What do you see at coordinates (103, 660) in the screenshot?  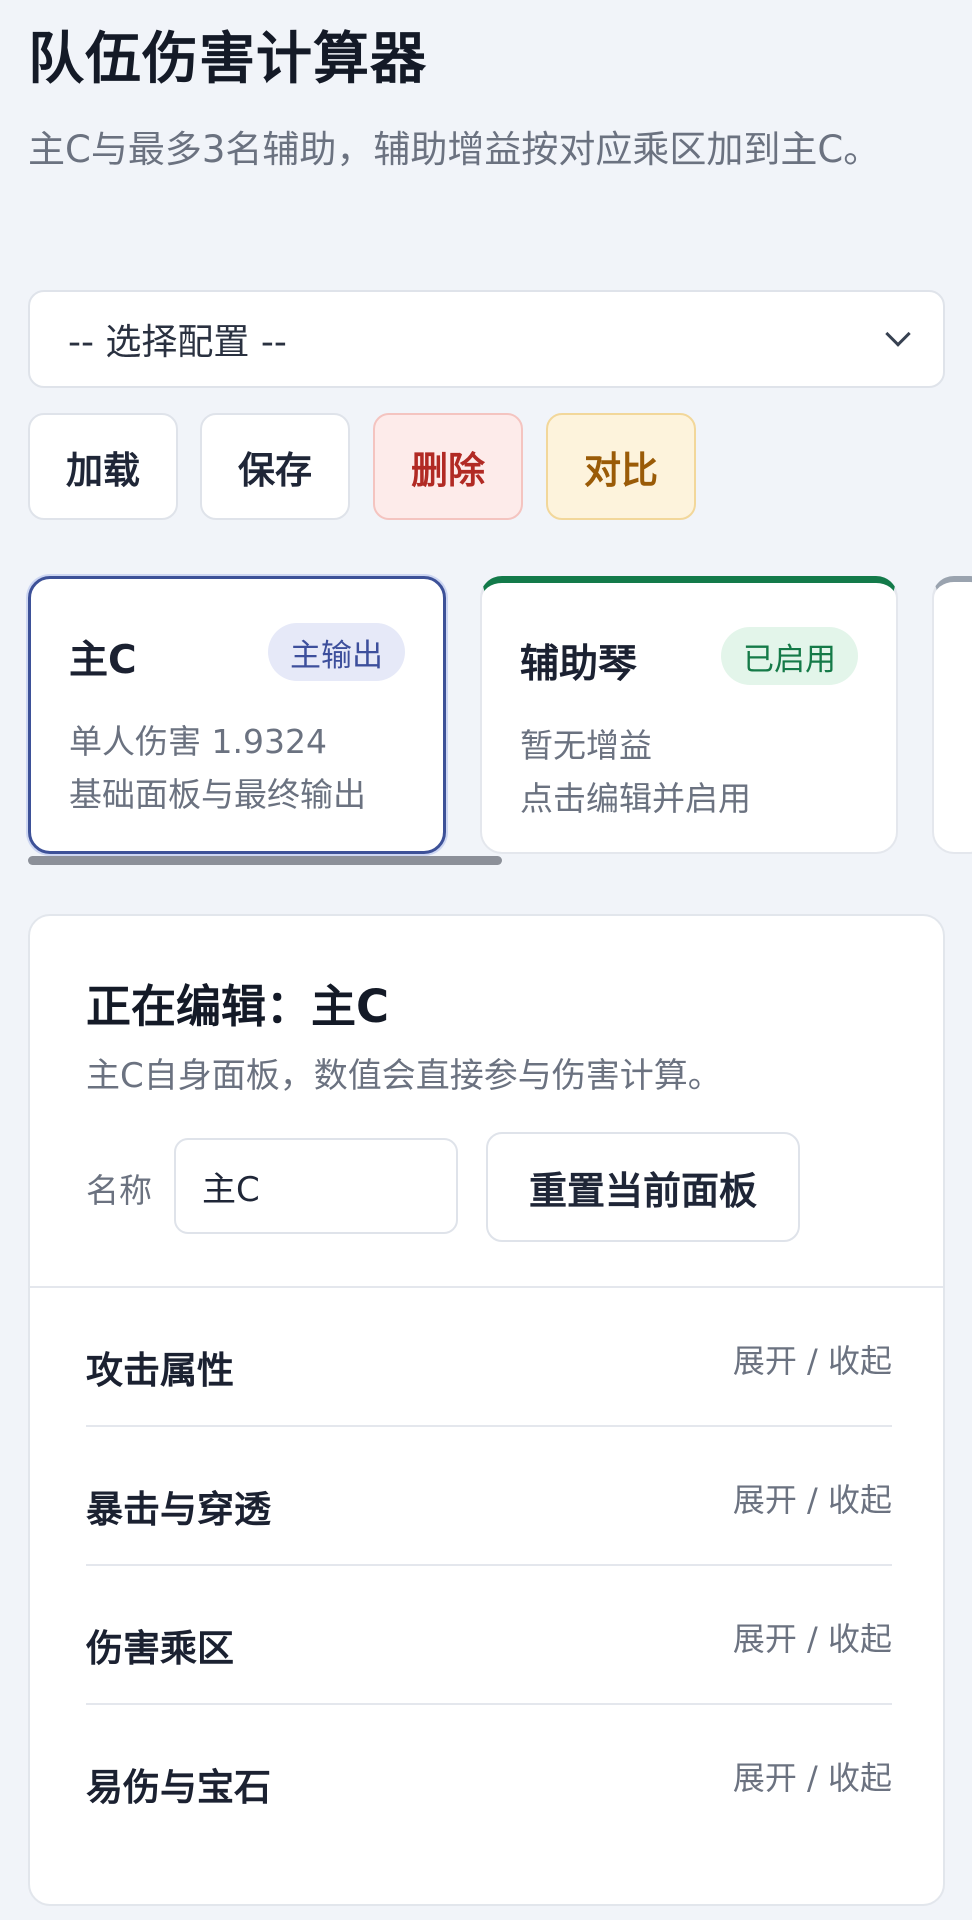 I see `card-name: 主C` at bounding box center [103, 660].